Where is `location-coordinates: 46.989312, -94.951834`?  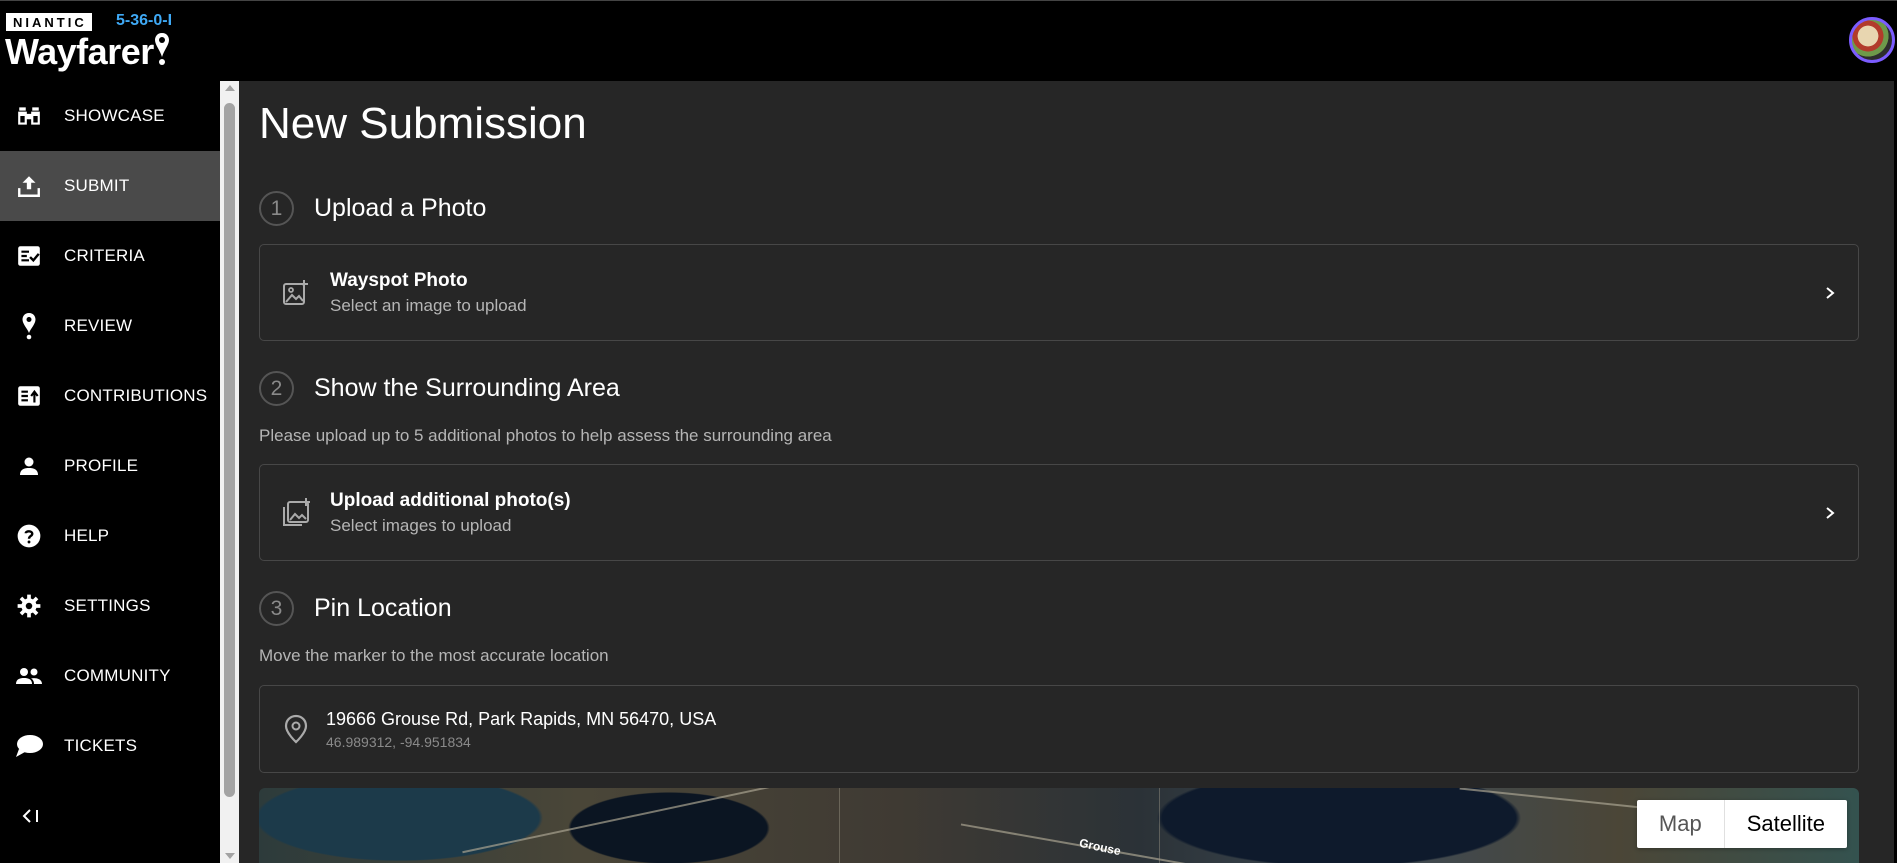
location-coordinates: 46.989312, -94.951834 is located at coordinates (398, 741).